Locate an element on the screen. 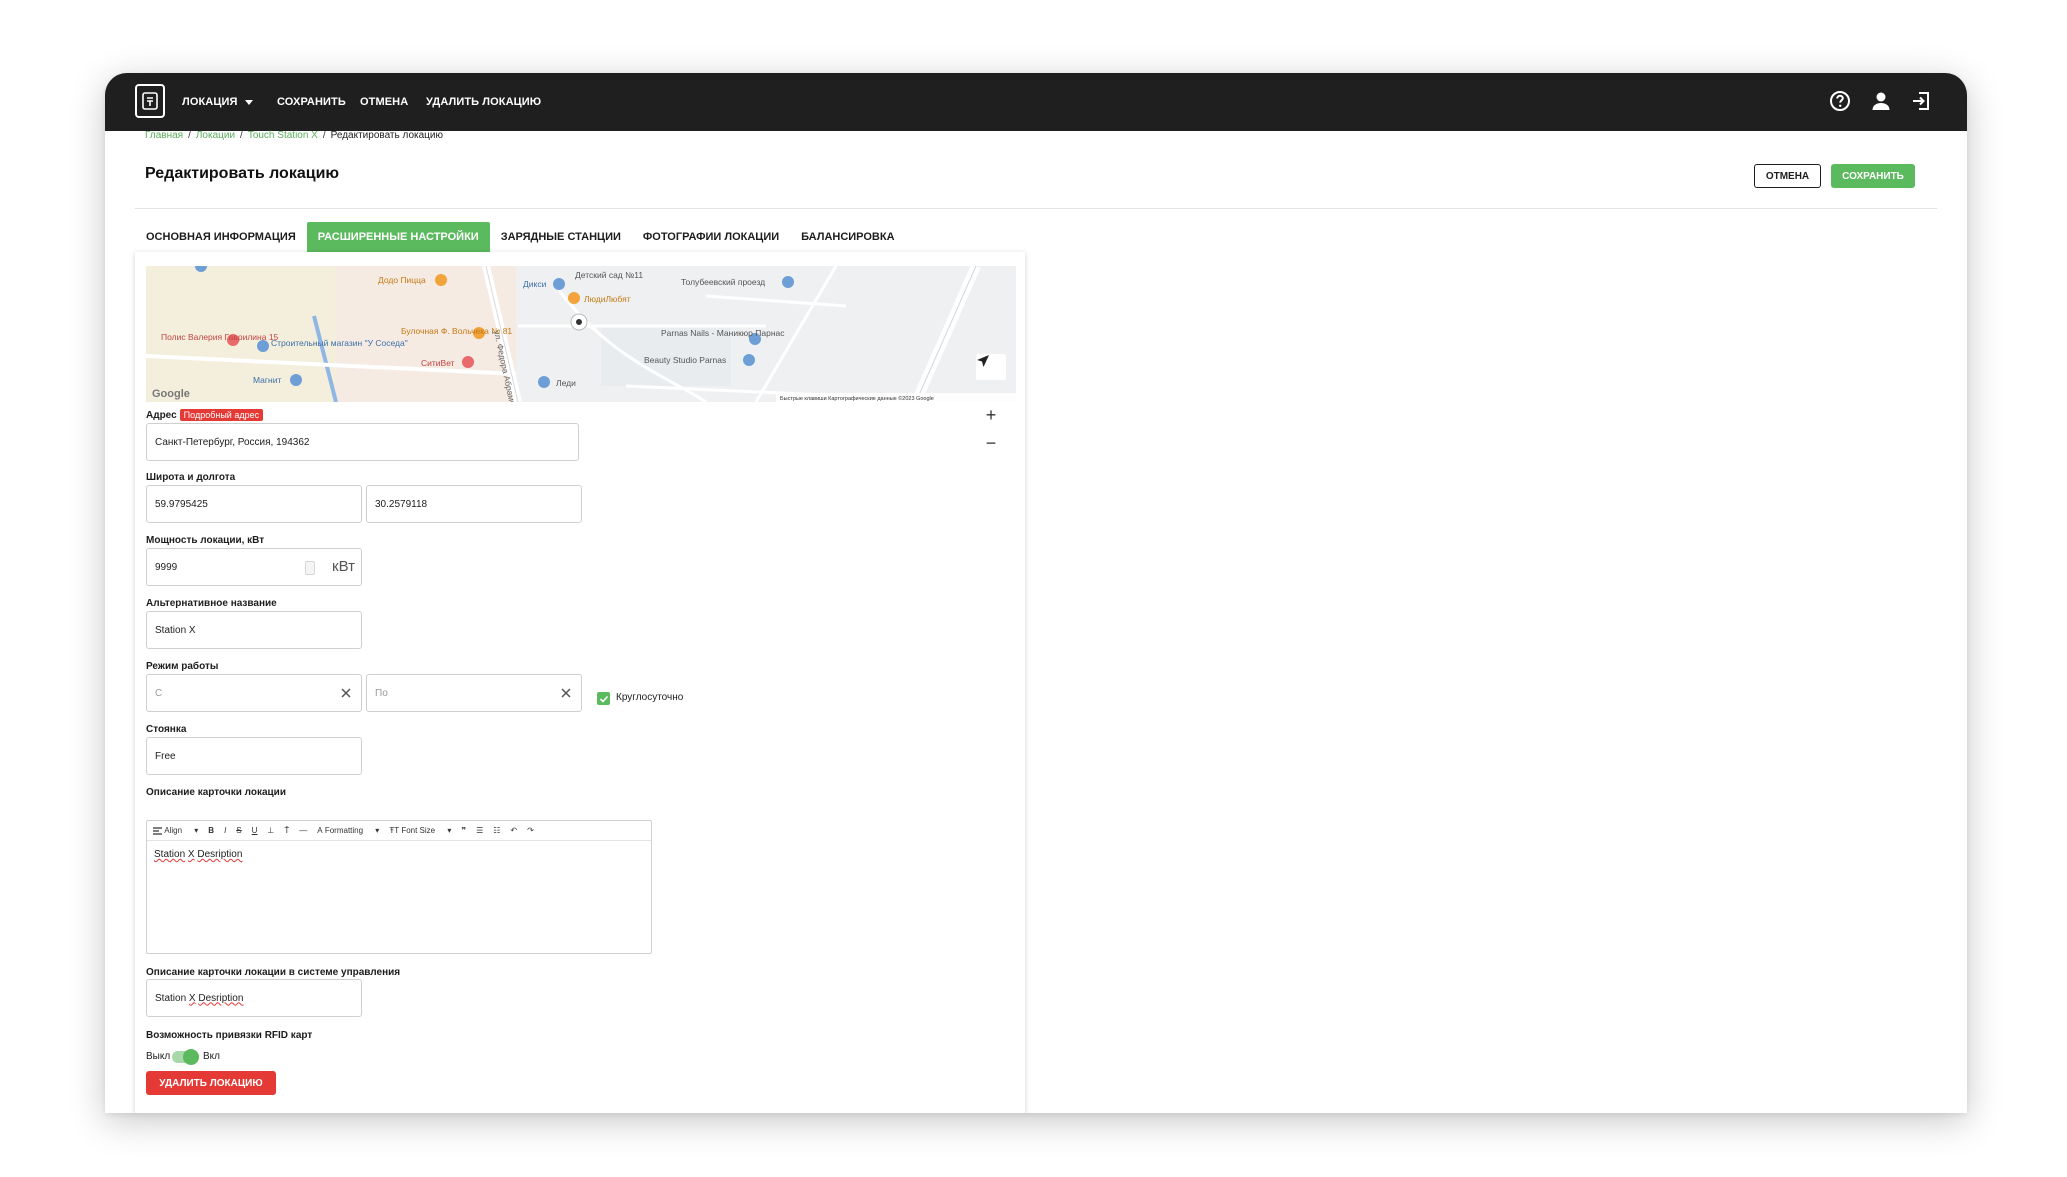  power-input: 9999 кВт is located at coordinates (254, 567).